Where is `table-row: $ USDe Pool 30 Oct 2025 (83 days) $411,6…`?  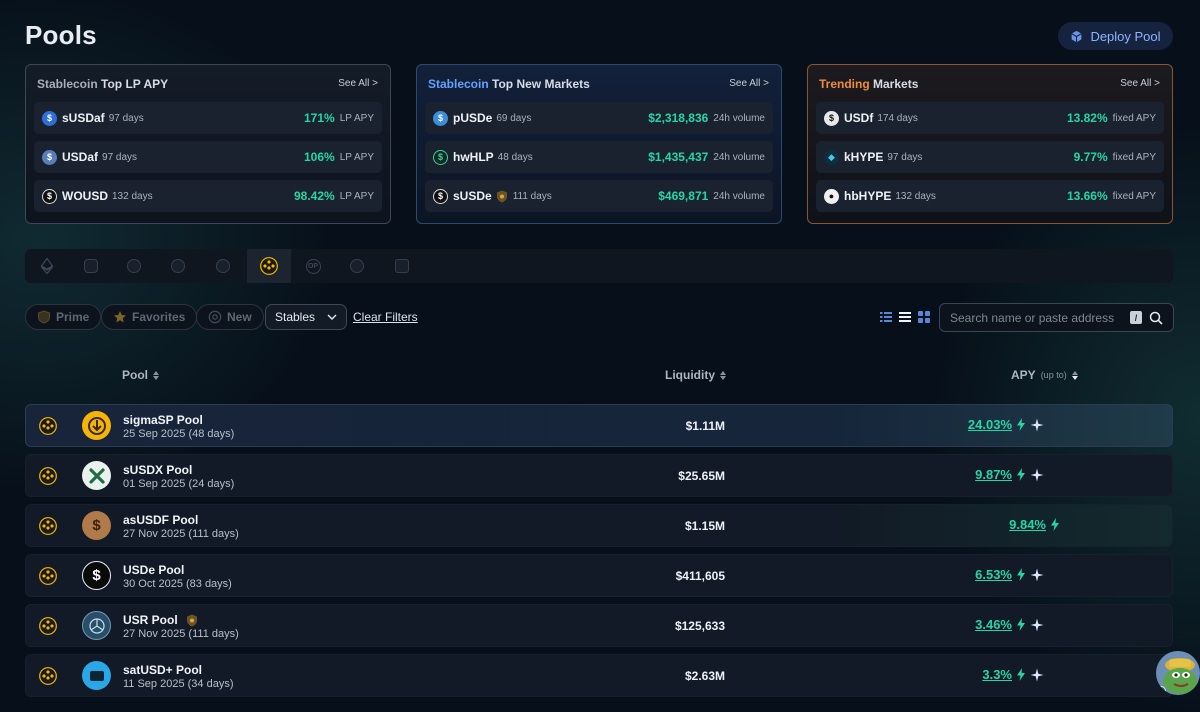 table-row: $ USDe Pool 30 Oct 2025 (83 days) $411,6… is located at coordinates (599, 575).